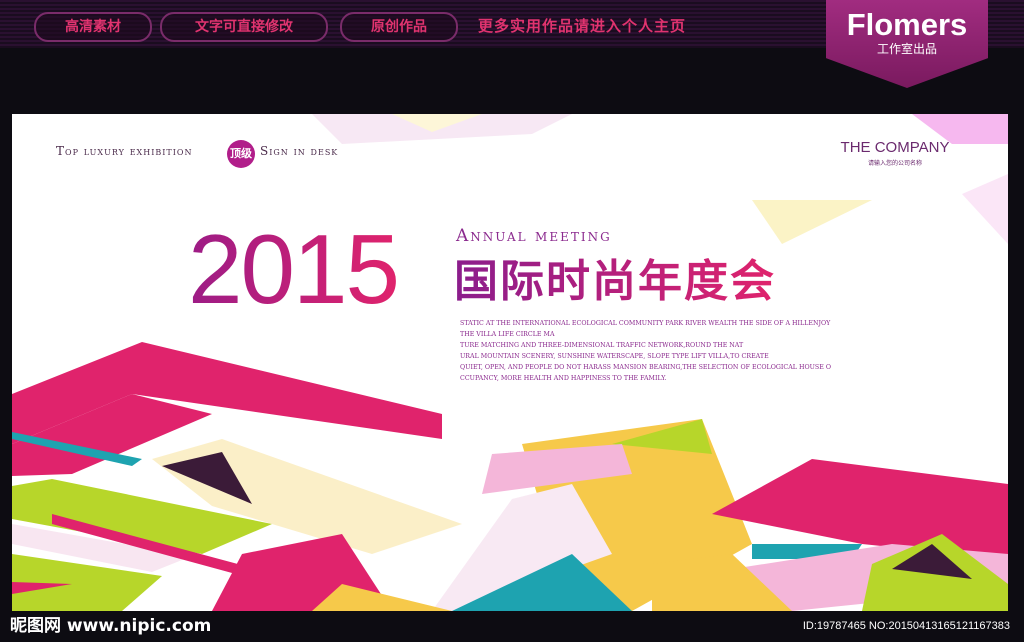  What do you see at coordinates (985, 209) in the screenshot?
I see `pale-pink-shape-right` at bounding box center [985, 209].